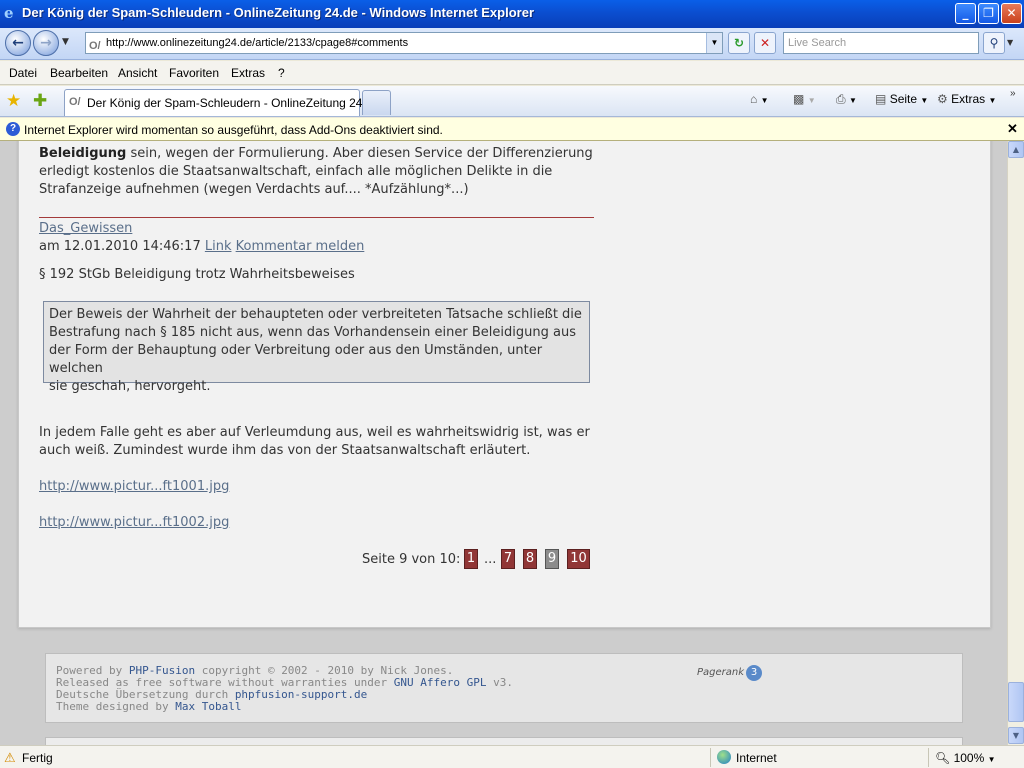  Describe the element at coordinates (1016, 149) in the screenshot. I see `scroll-up-icon: ▲` at that location.